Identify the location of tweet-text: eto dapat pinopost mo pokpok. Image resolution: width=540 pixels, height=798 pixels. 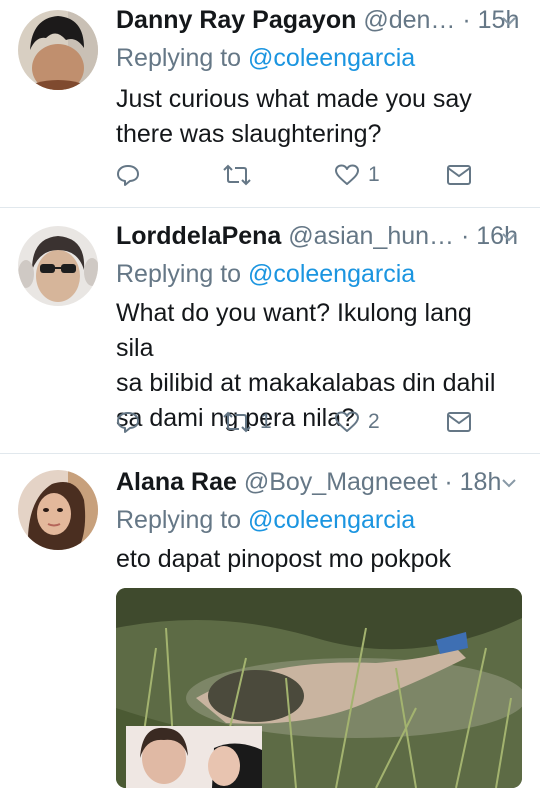
(316, 559).